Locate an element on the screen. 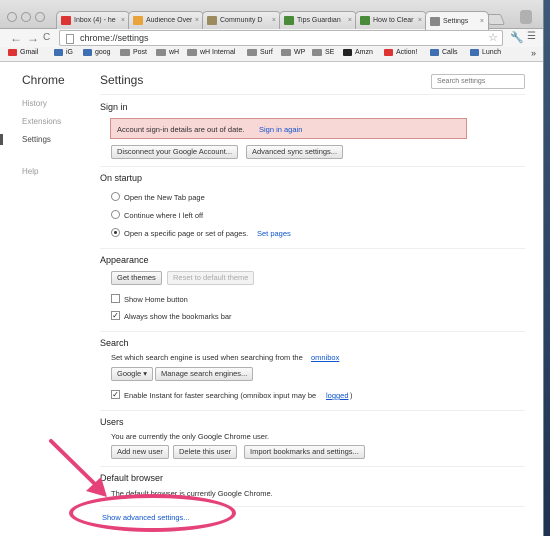 The image size is (550, 536). checkbox-label-end: ) is located at coordinates (351, 395).